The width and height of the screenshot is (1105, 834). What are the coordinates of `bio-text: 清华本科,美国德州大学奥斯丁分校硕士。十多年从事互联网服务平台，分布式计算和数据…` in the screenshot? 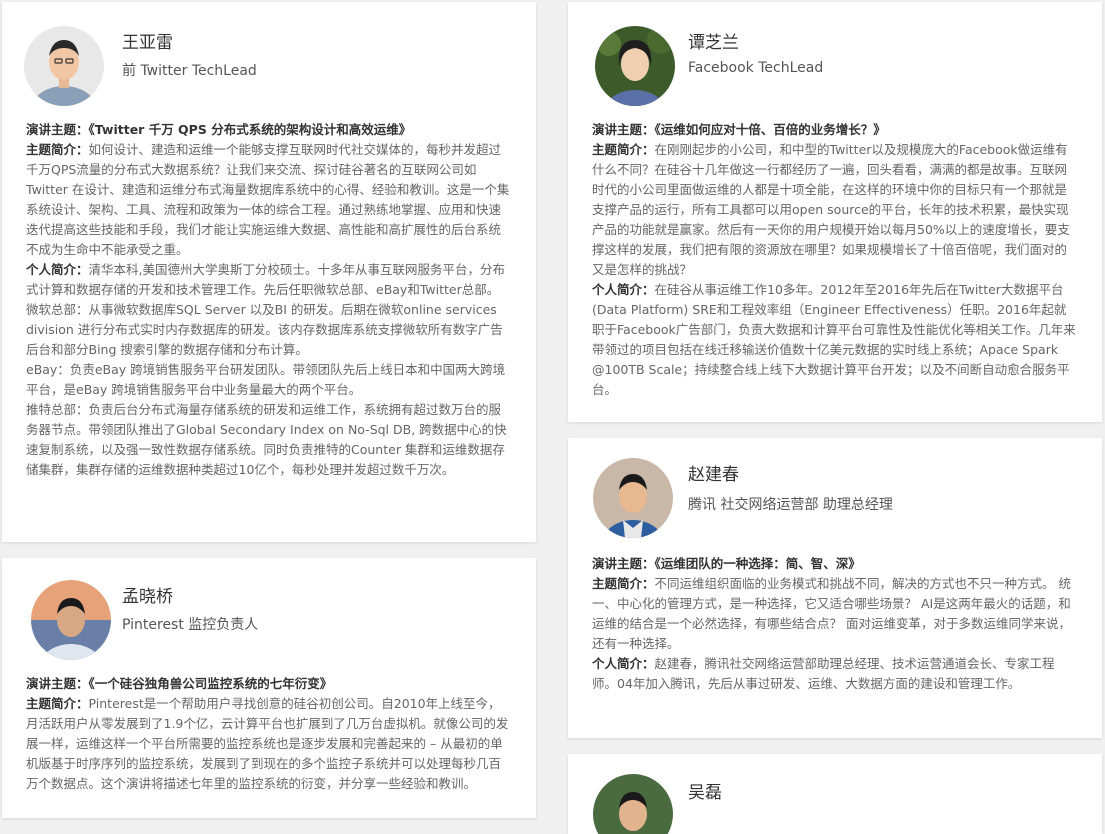 It's located at (265, 279).